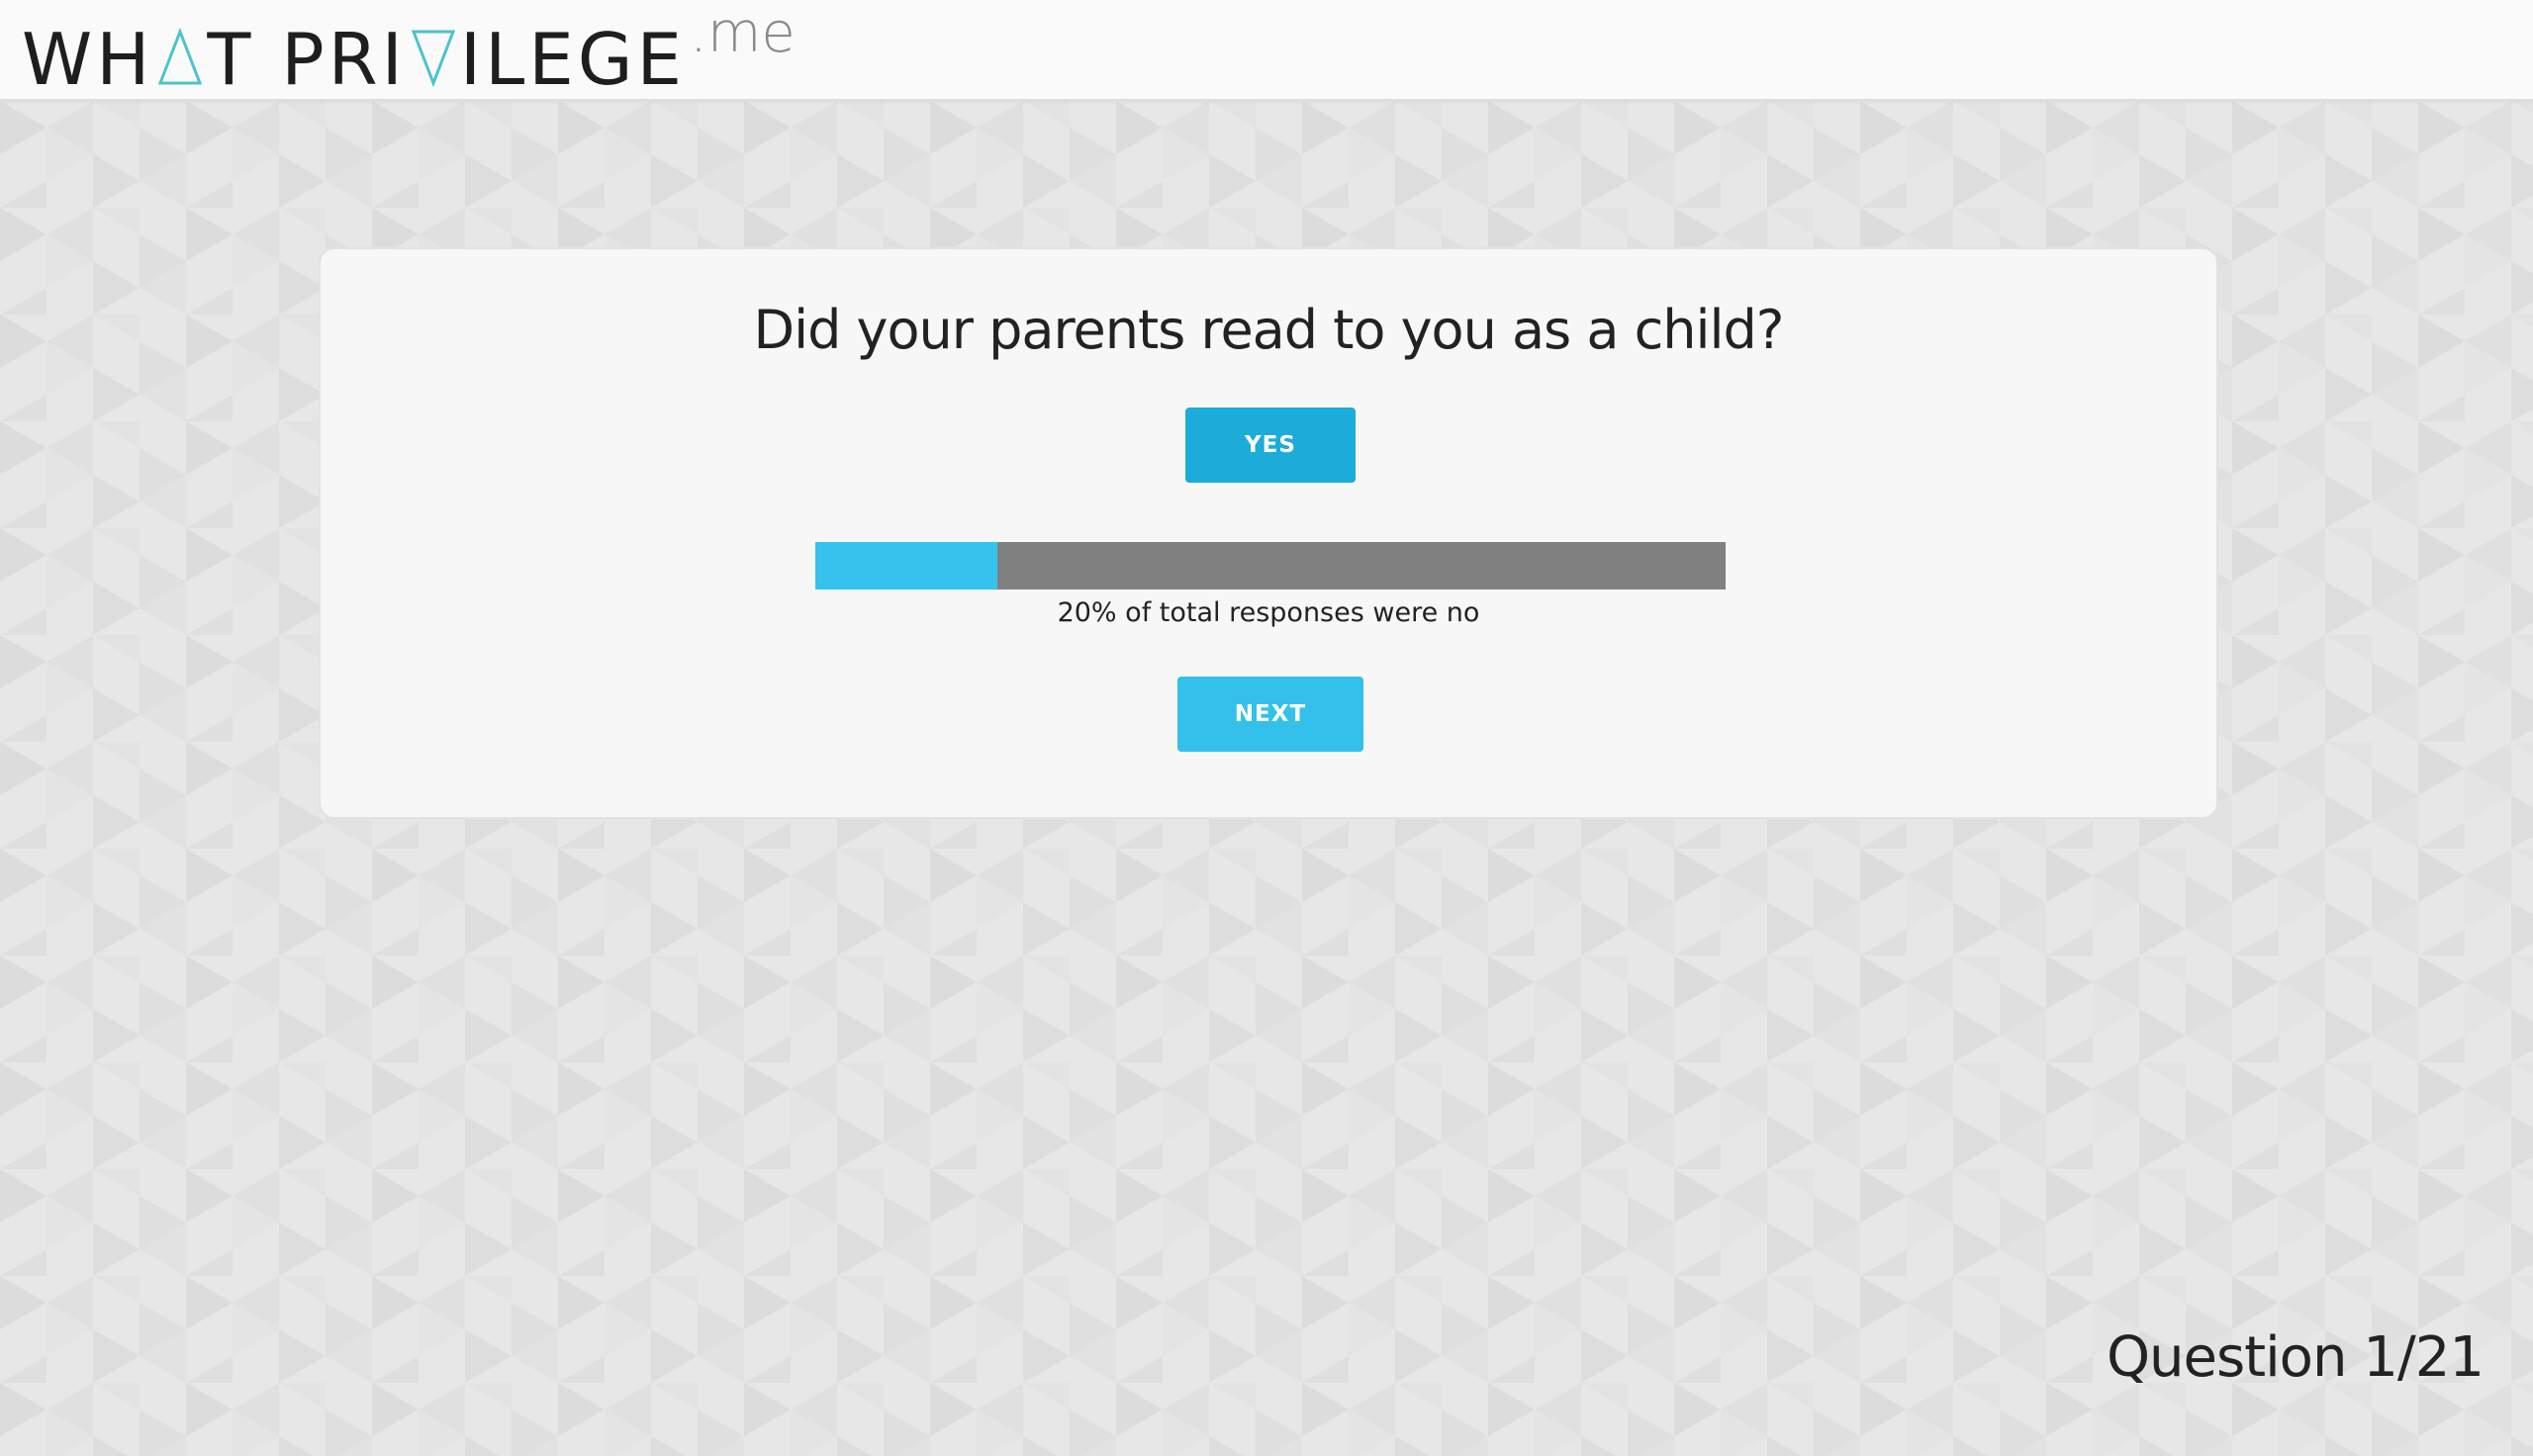  I want to click on logo-text-part-3: ILEGE, so click(573, 59).